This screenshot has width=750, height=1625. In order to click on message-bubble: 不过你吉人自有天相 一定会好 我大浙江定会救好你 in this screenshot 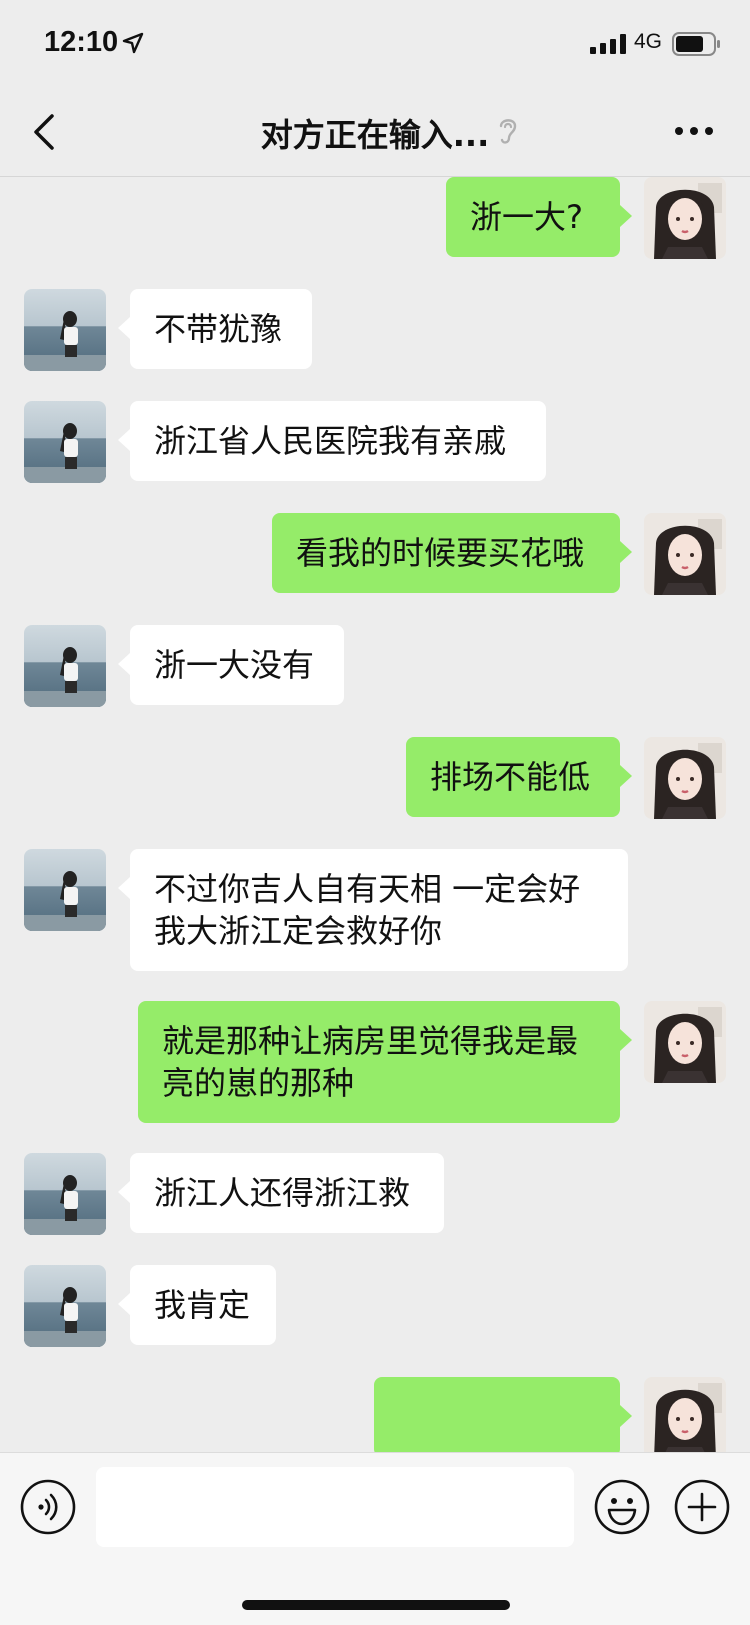, I will do `click(373, 910)`.